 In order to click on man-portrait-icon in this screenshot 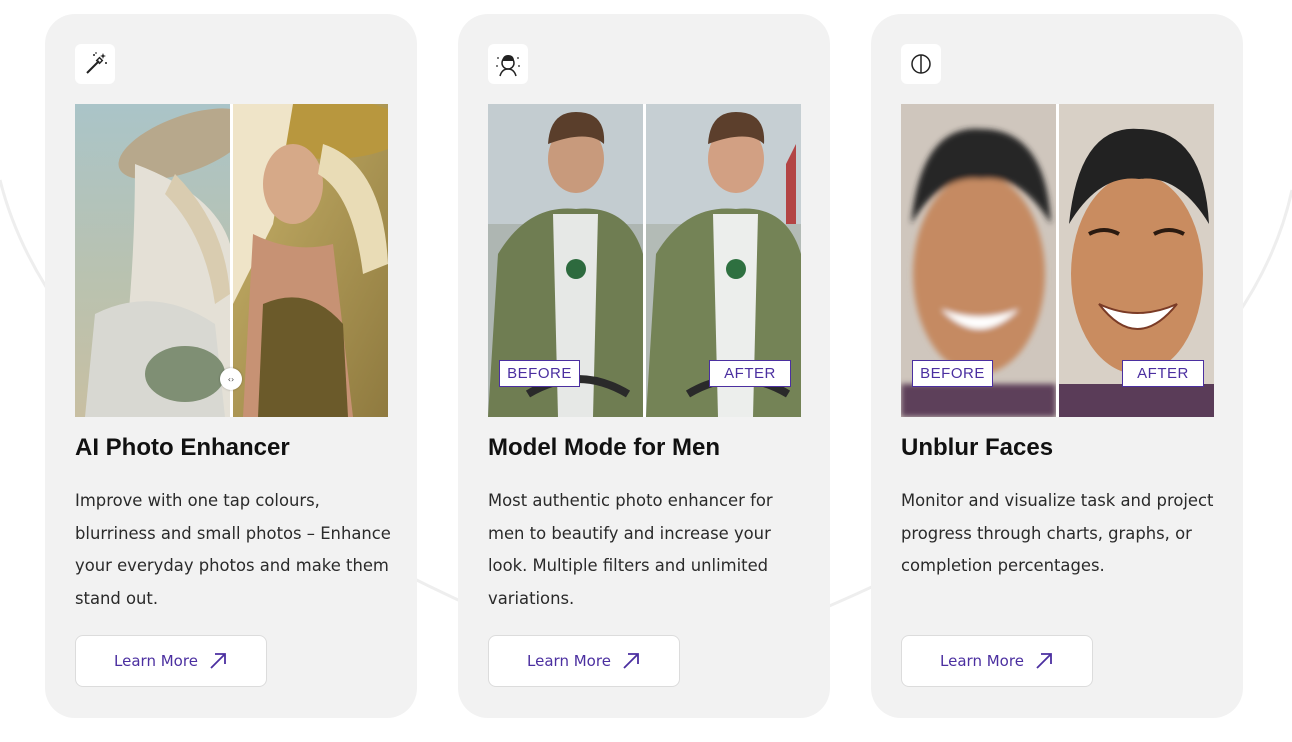, I will do `click(508, 64)`.